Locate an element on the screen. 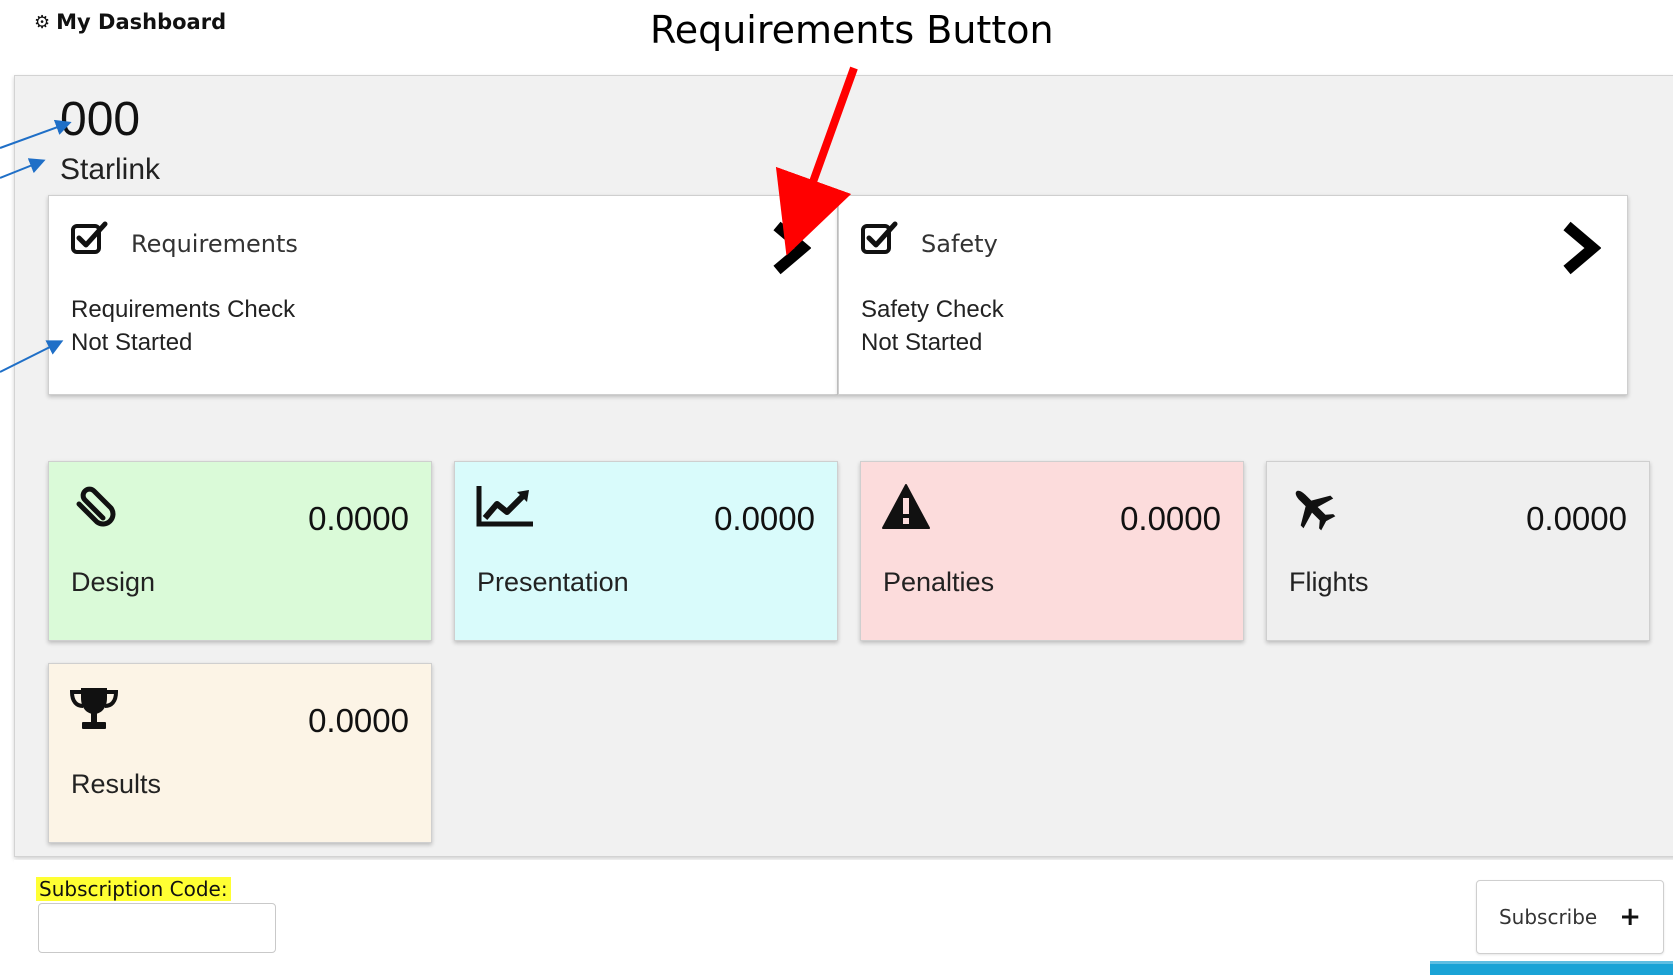 The image size is (1673, 975). page-title: ⚙ My Dashboard is located at coordinates (130, 22).